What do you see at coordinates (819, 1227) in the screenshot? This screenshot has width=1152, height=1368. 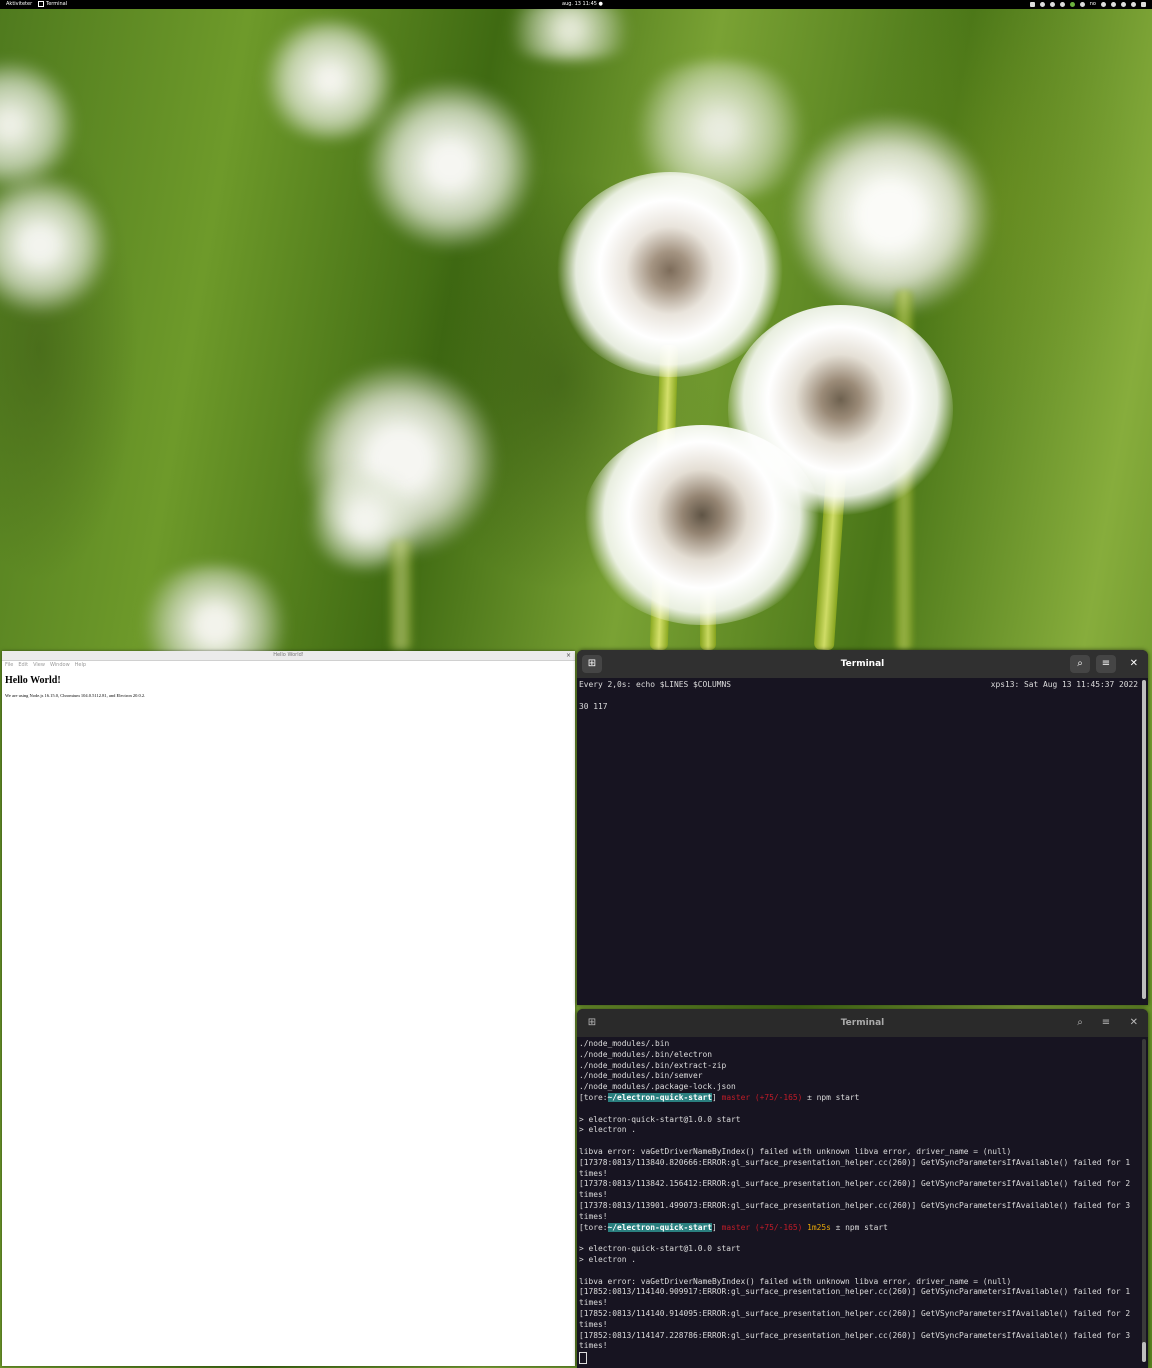 I see `command-duration: 1m25s` at bounding box center [819, 1227].